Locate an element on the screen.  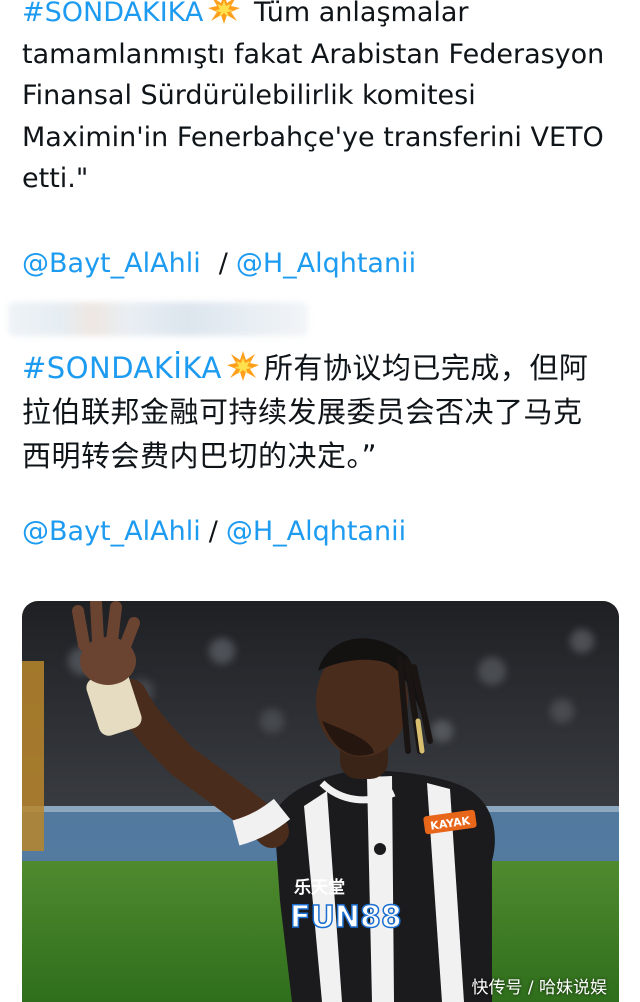
source-watermark: 快传号 / 哈妹说娱 is located at coordinates (539, 988).